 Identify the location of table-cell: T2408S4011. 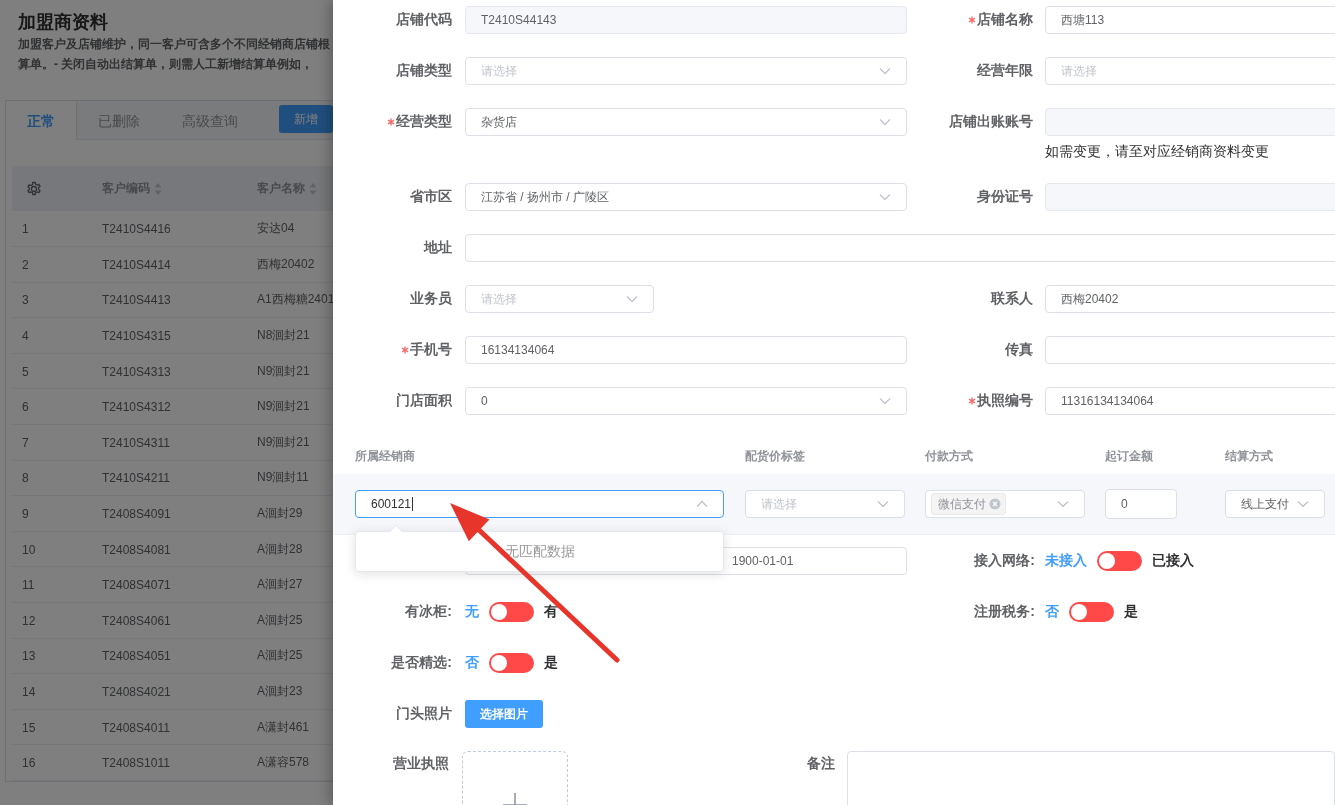
(136, 727).